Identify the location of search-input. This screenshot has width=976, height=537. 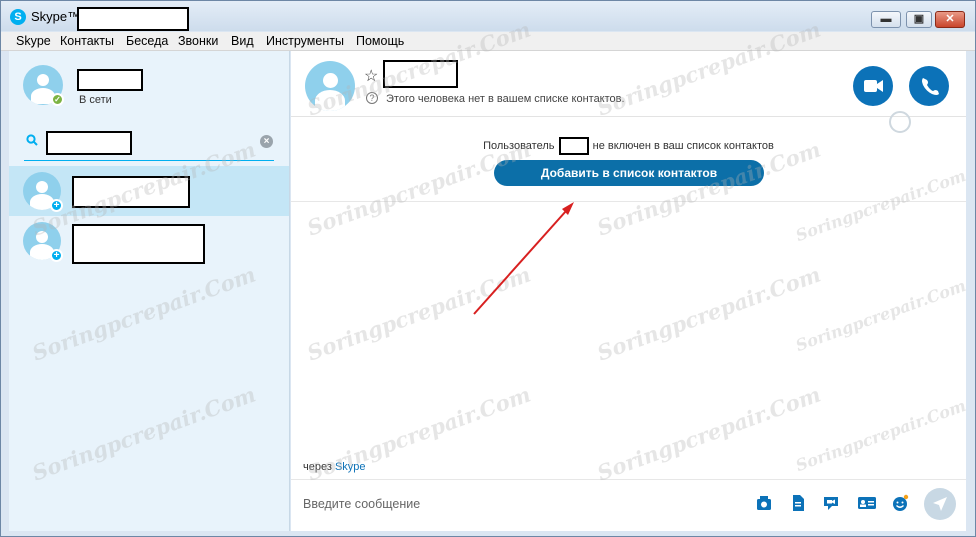
(89, 143).